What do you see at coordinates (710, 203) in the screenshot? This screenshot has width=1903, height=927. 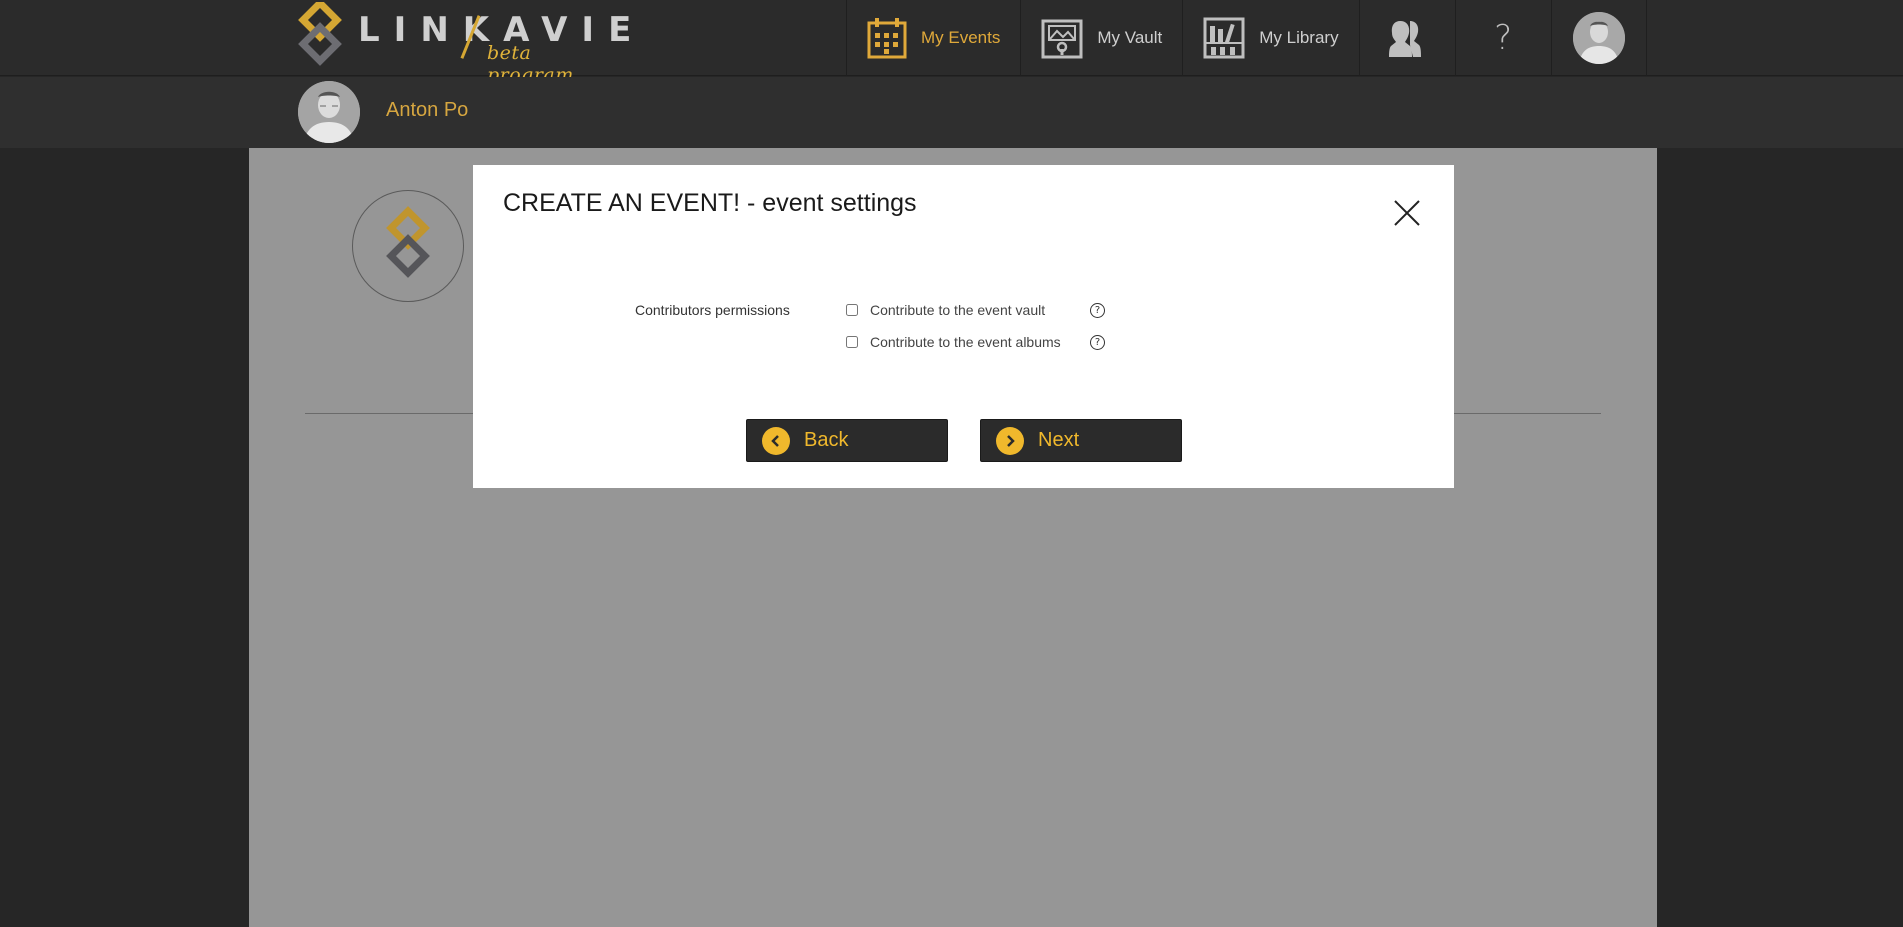 I see `modal-title: CREATE AN EVENT! - event settings` at bounding box center [710, 203].